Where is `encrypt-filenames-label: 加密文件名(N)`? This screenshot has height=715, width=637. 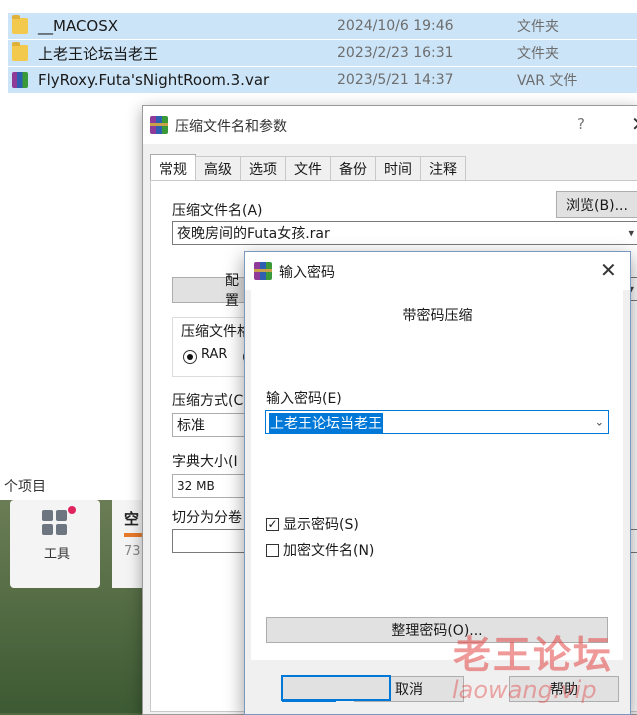
encrypt-filenames-label: 加密文件名(N) is located at coordinates (329, 551).